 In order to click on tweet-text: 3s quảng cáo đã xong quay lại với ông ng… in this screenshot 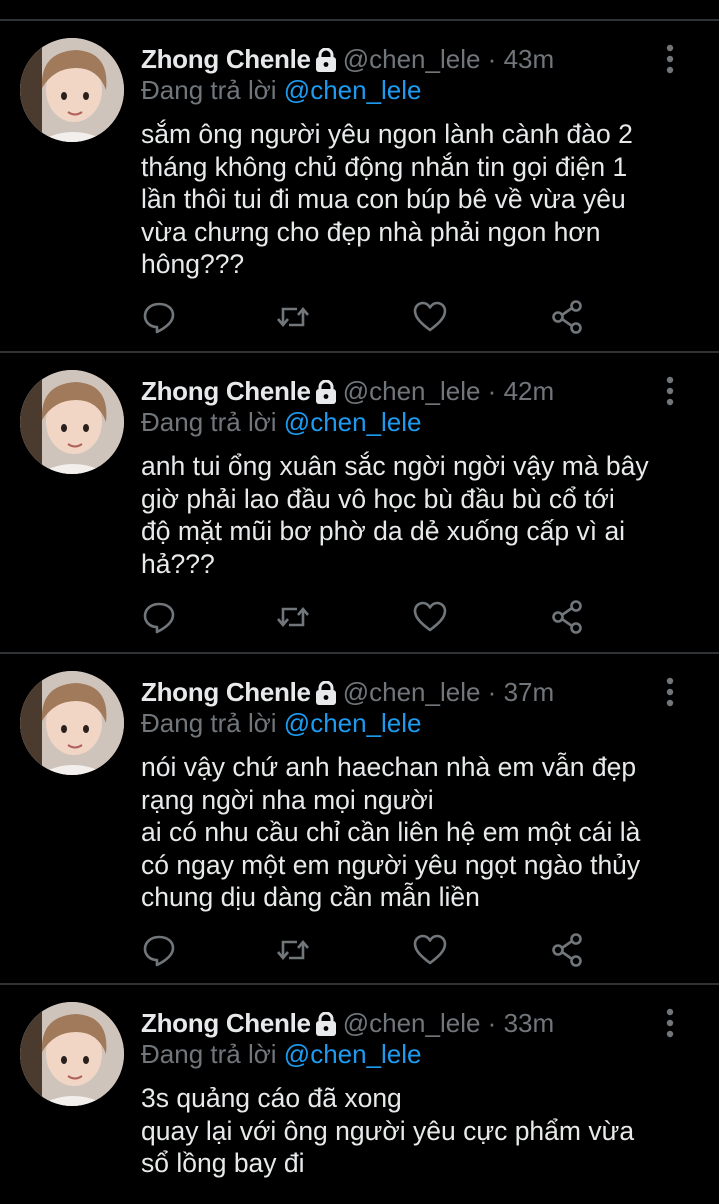, I will do `click(388, 1130)`.